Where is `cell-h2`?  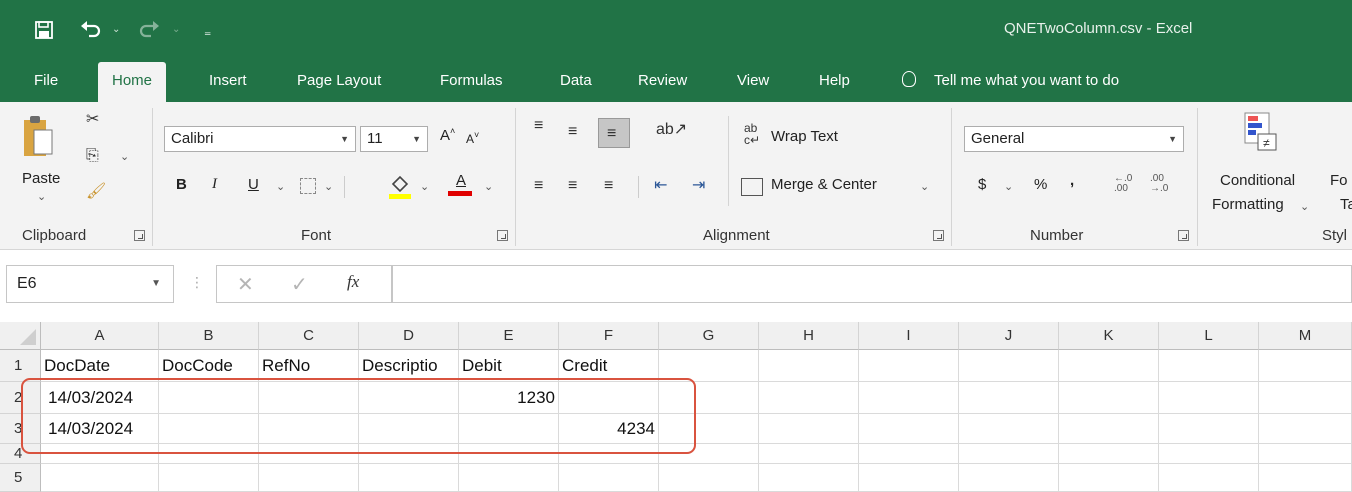 cell-h2 is located at coordinates (809, 398).